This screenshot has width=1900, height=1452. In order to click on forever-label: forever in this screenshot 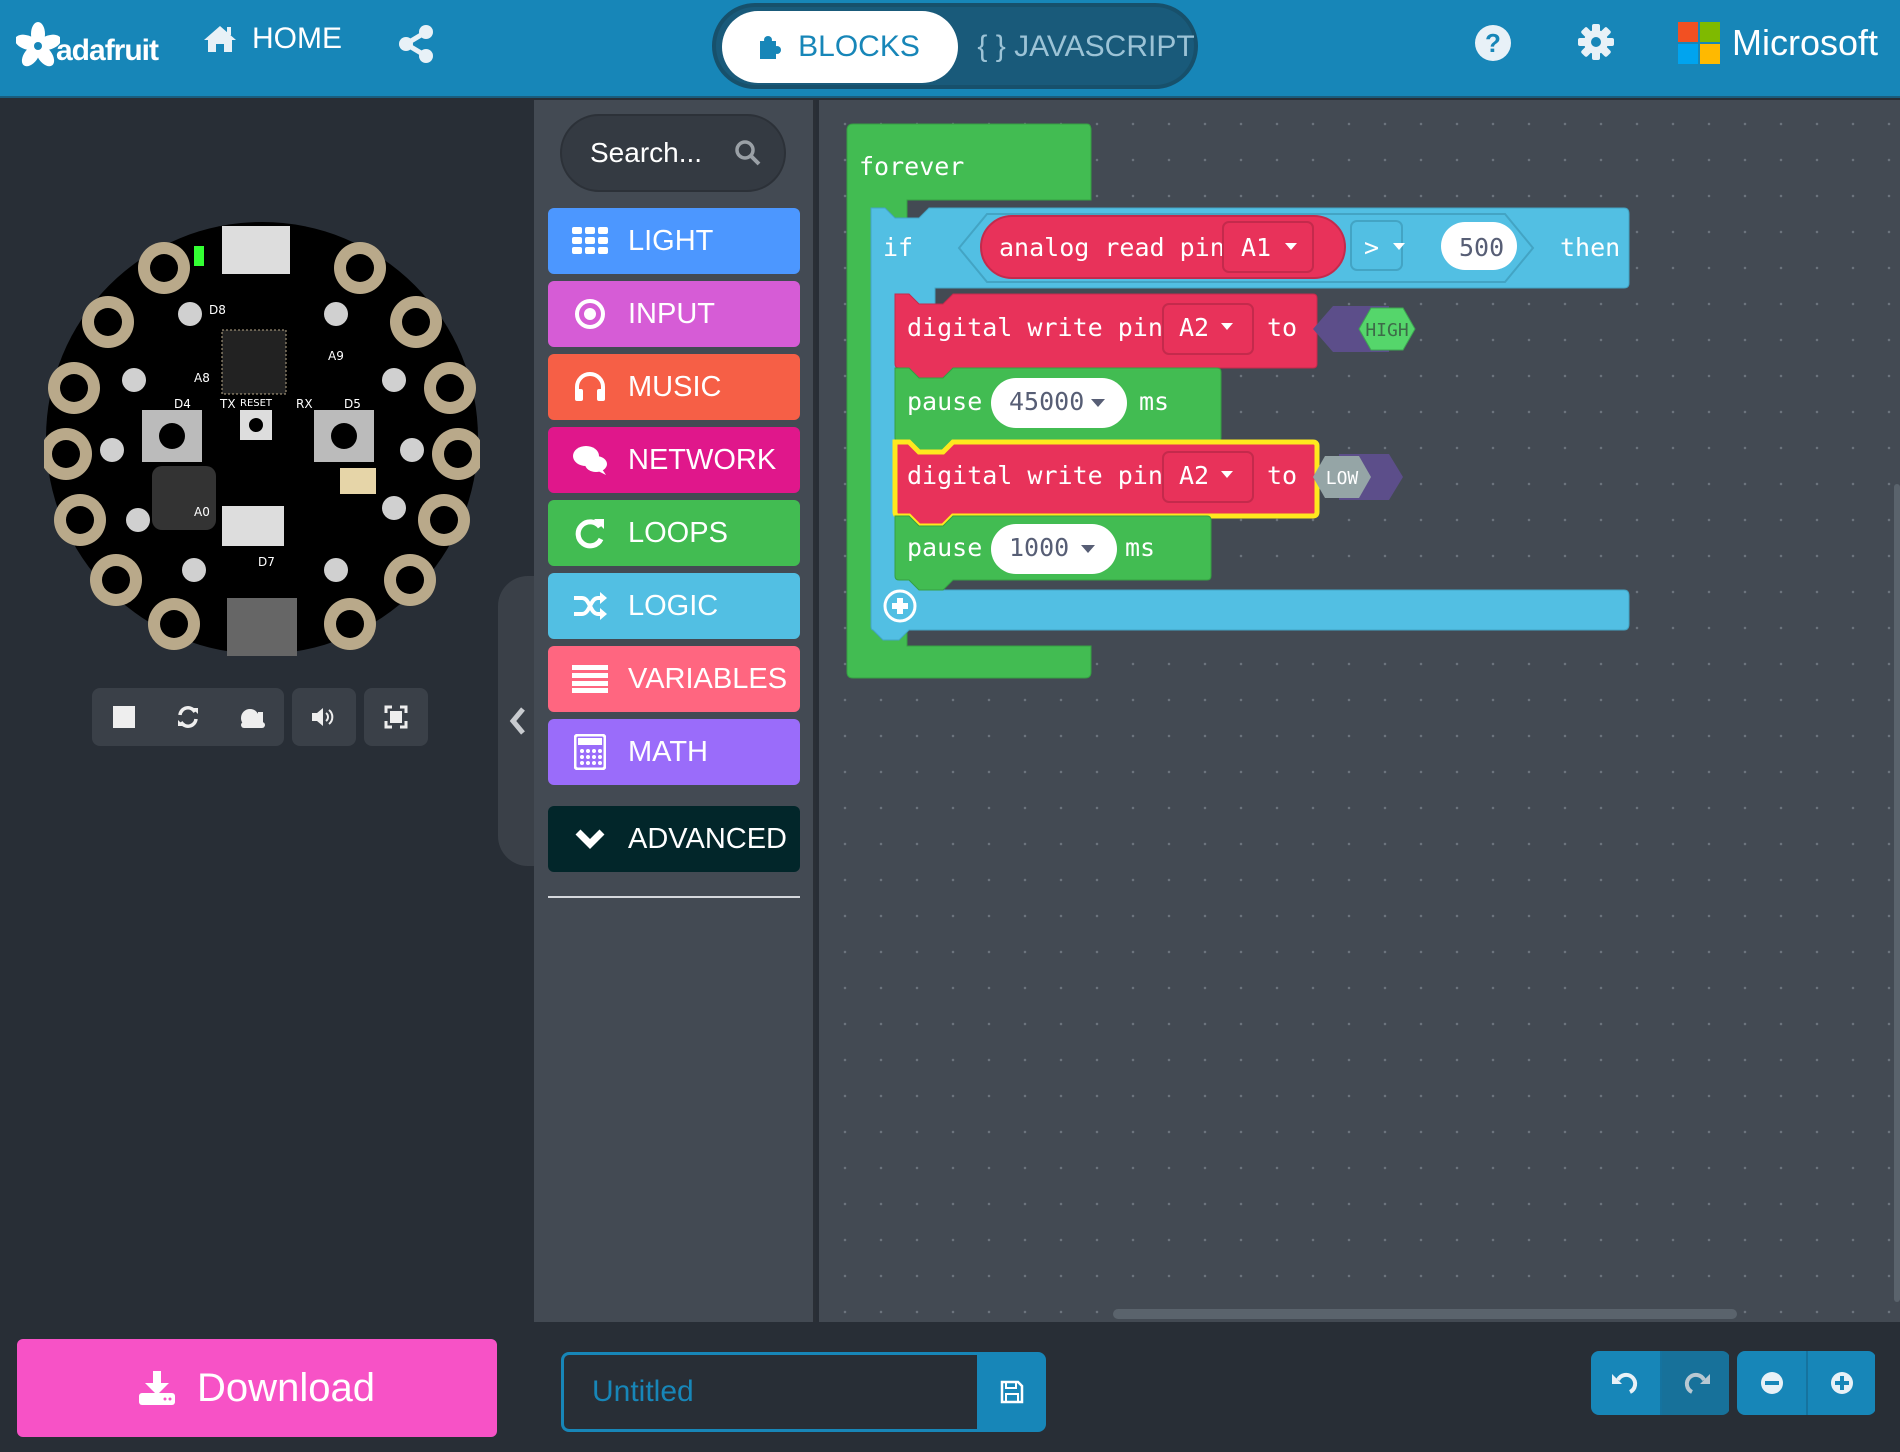, I will do `click(911, 166)`.